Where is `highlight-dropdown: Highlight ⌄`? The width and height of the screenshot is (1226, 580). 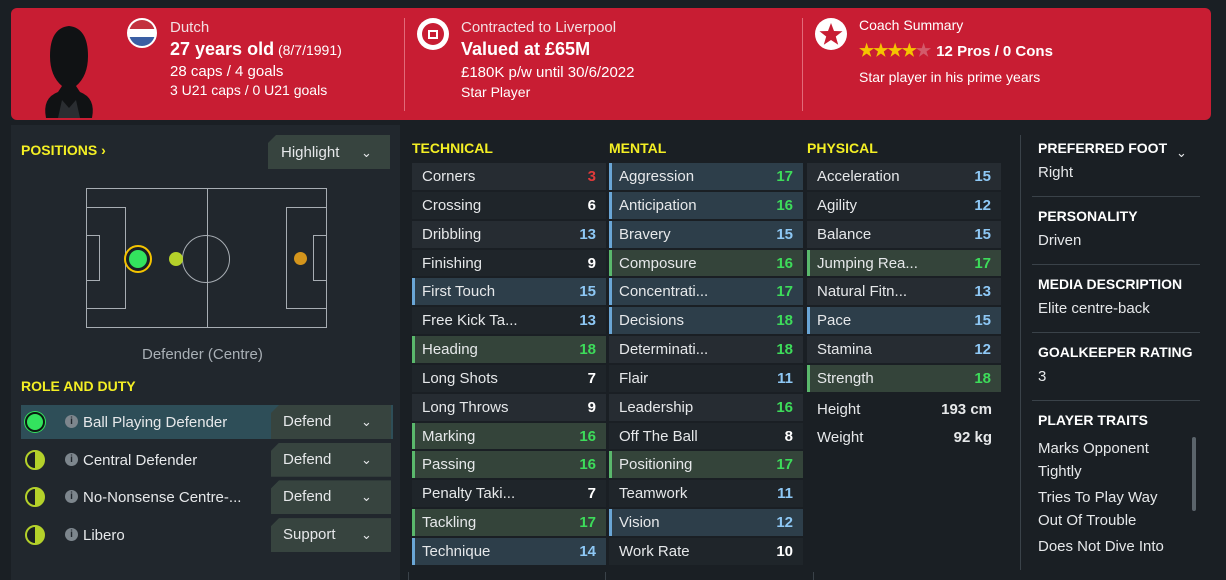
highlight-dropdown: Highlight ⌄ is located at coordinates (329, 152).